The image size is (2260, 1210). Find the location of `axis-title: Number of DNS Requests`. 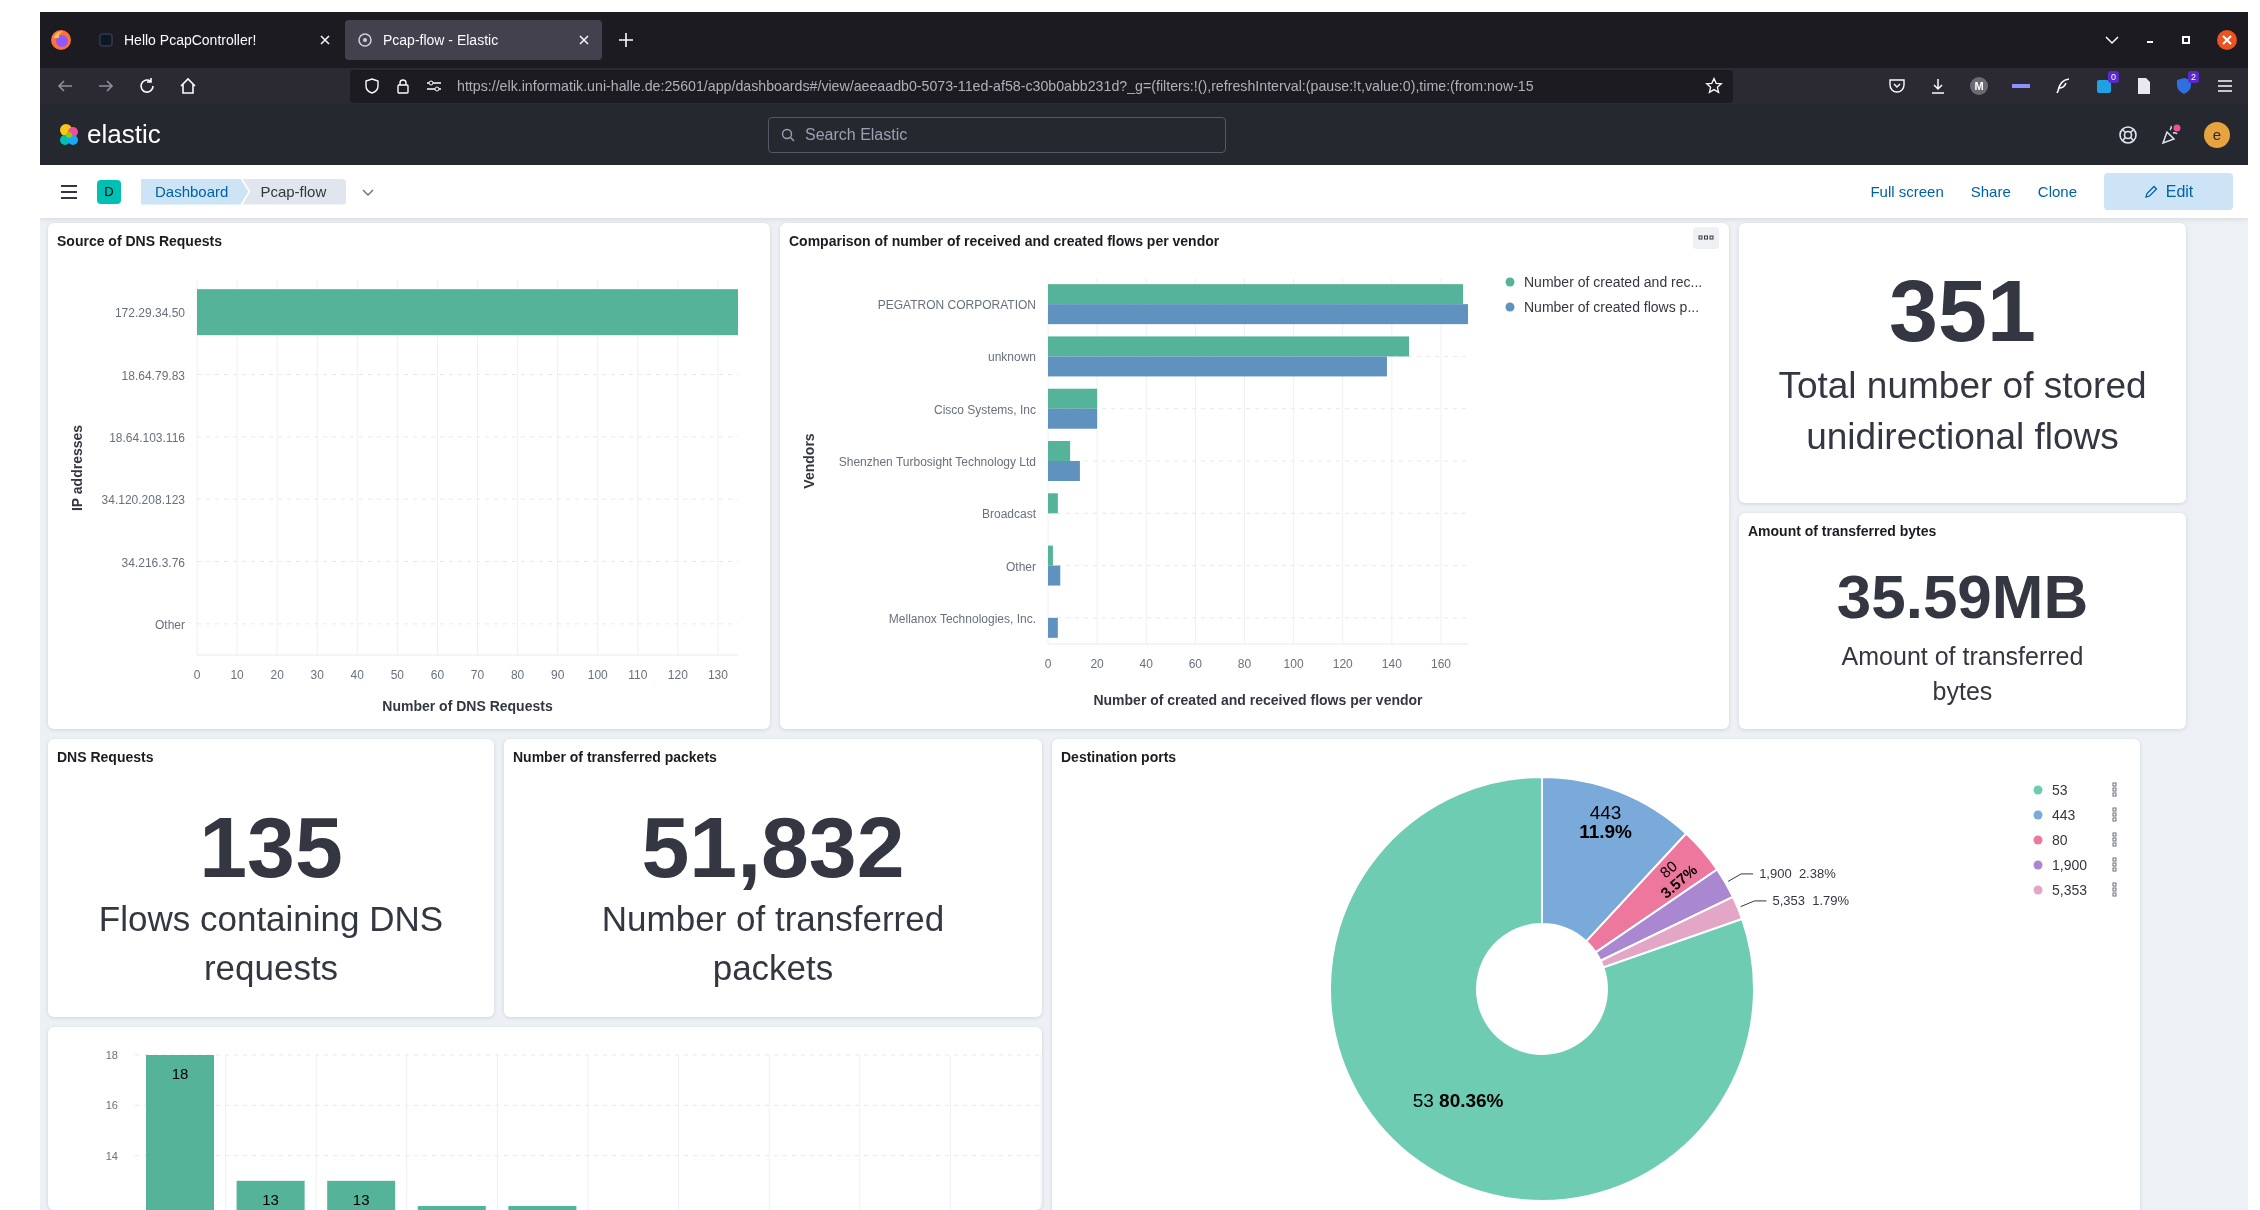

axis-title: Number of DNS Requests is located at coordinates (467, 706).